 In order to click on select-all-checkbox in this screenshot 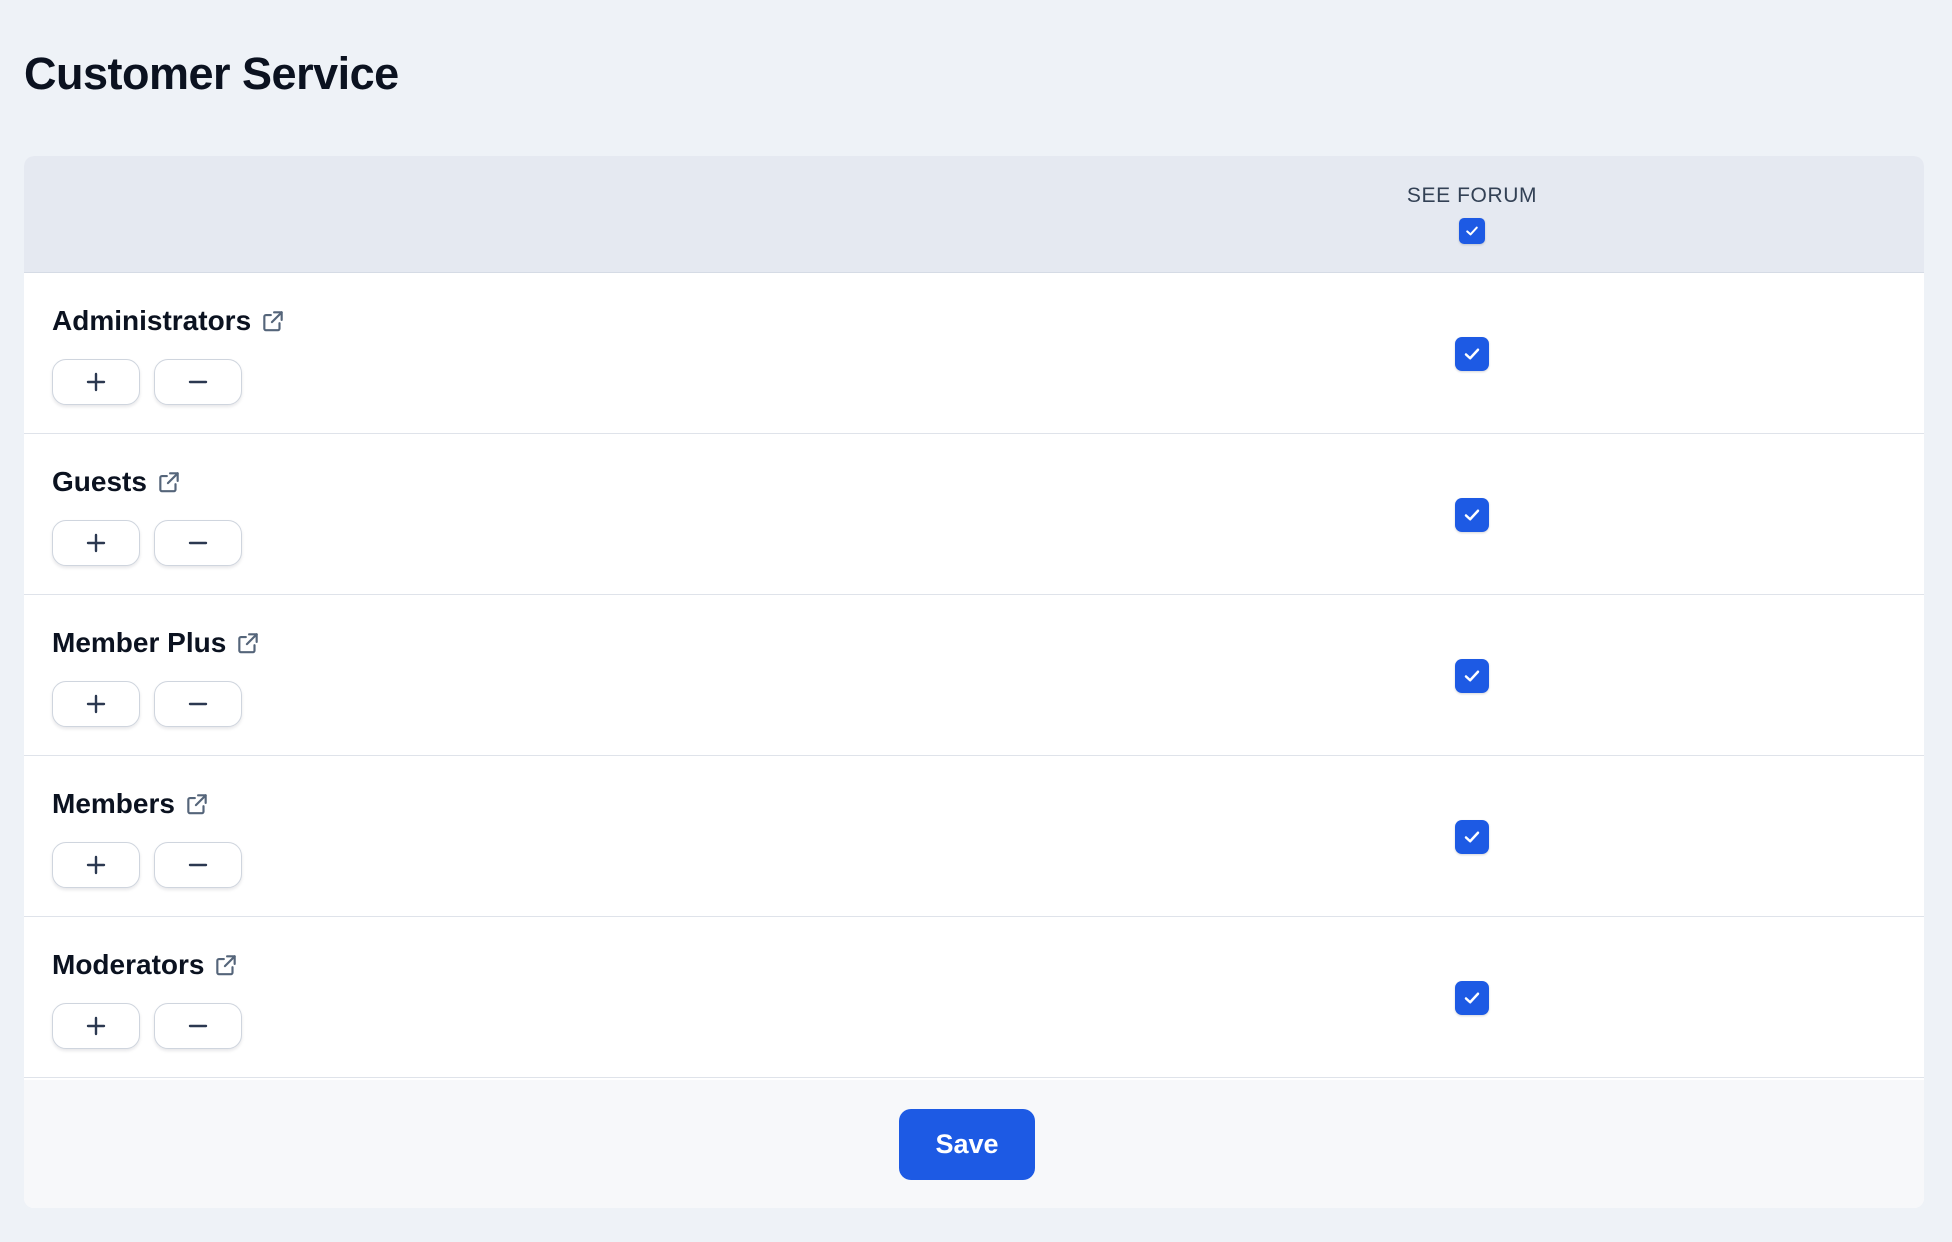, I will do `click(1472, 231)`.